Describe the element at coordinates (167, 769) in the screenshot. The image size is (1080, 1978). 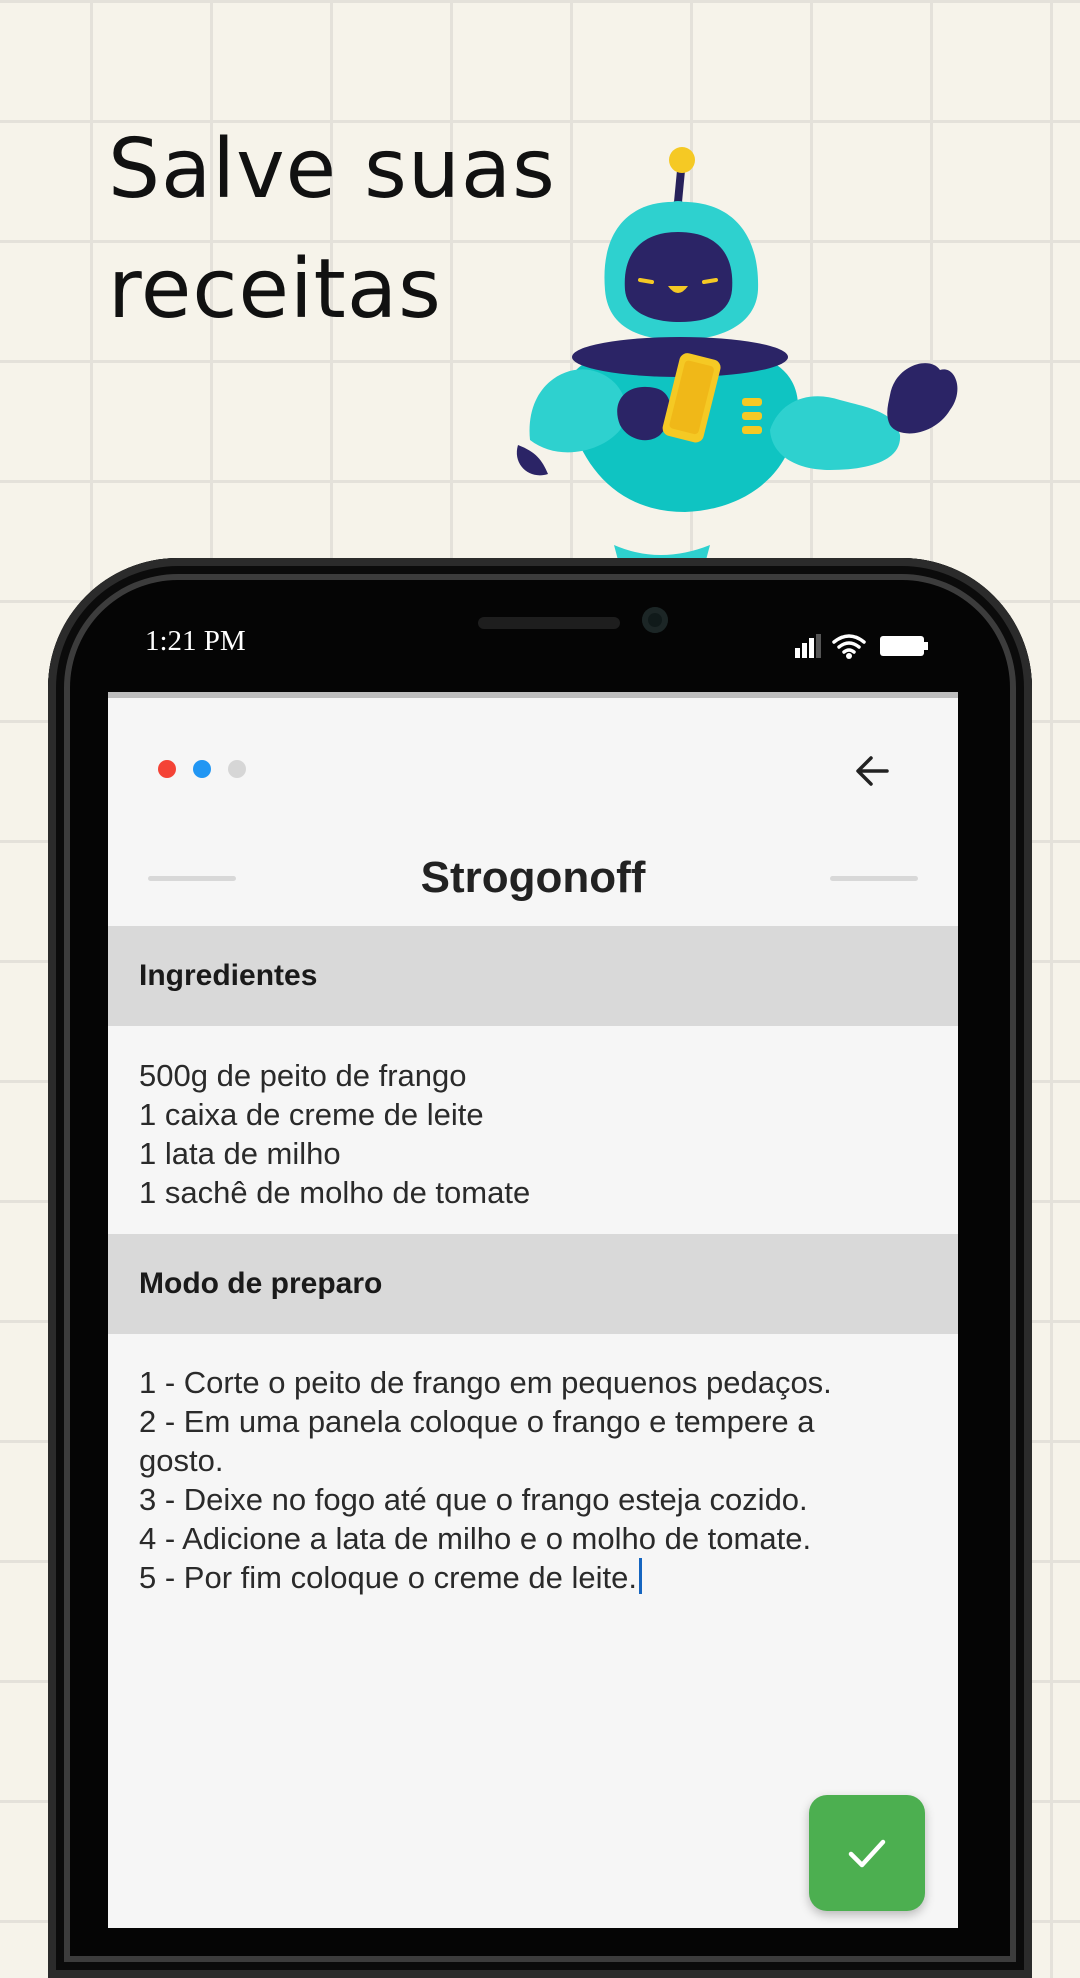
I see `red-dot` at that location.